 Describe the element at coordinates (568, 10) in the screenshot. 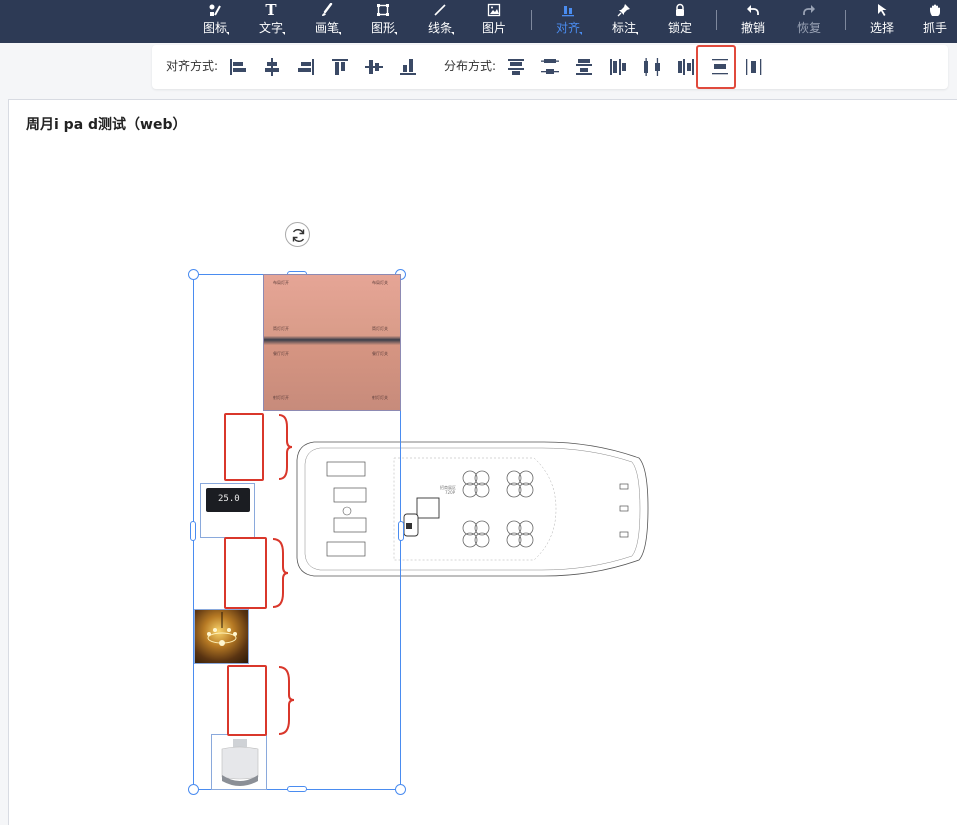

I see `align-icon` at that location.